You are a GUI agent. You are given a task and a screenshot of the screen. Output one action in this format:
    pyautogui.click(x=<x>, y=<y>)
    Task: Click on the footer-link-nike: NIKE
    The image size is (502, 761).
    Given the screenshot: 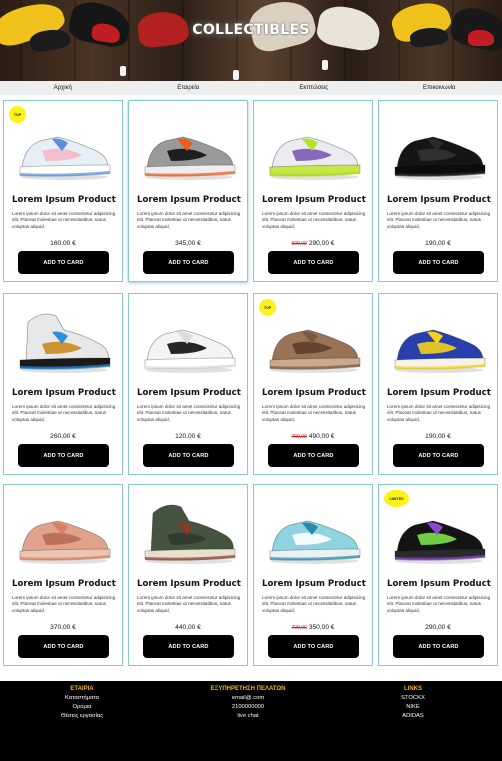 What is the action you would take?
    pyautogui.click(x=413, y=707)
    